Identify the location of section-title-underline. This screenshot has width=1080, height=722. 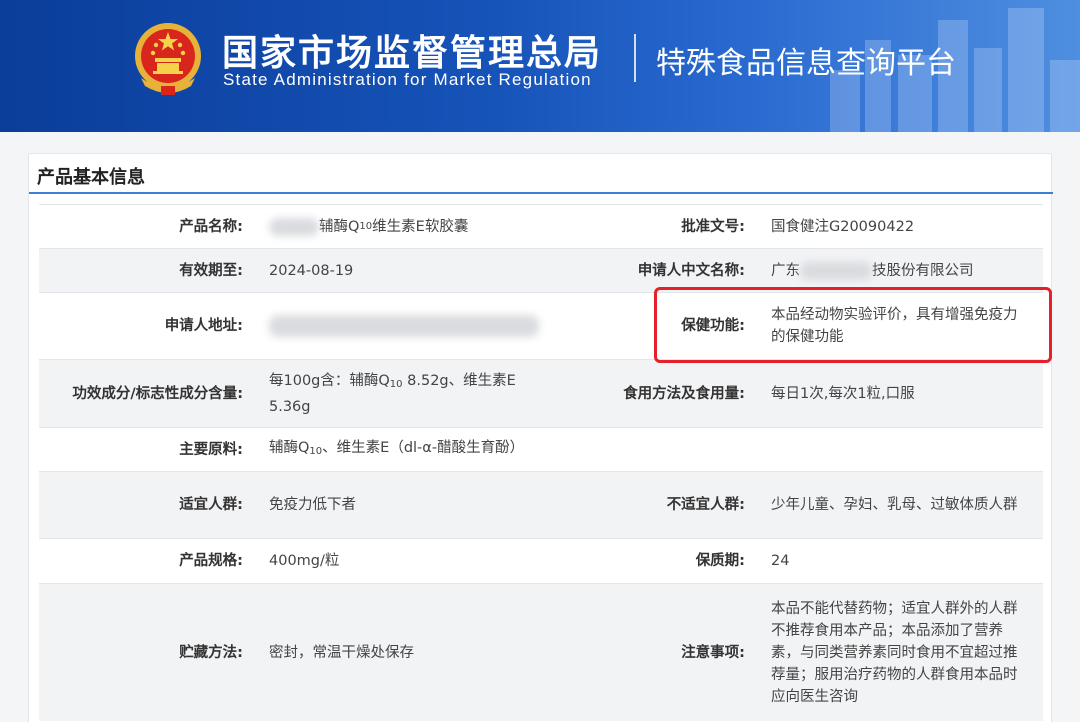
(541, 193).